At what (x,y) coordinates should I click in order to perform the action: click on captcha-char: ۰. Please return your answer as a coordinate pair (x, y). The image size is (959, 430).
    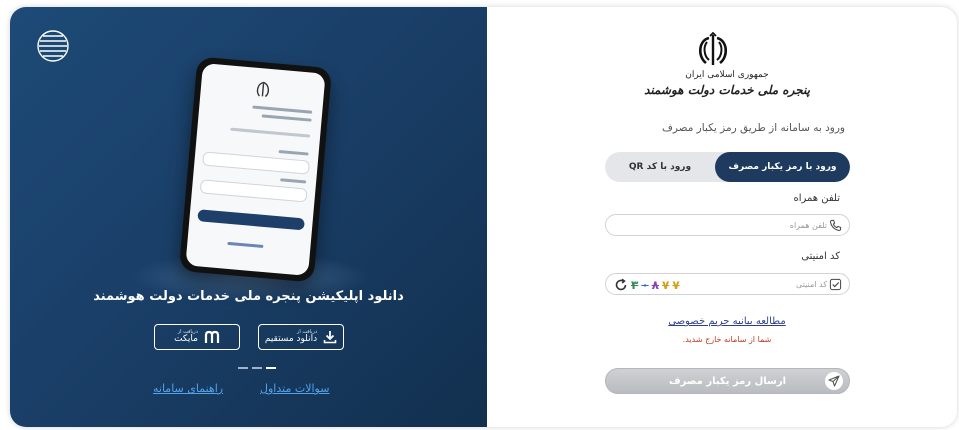
    Looking at the image, I should click on (645, 284).